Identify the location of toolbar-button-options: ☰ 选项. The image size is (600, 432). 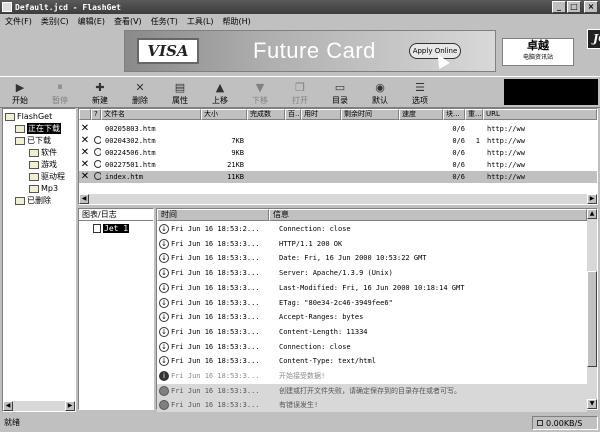
(420, 92).